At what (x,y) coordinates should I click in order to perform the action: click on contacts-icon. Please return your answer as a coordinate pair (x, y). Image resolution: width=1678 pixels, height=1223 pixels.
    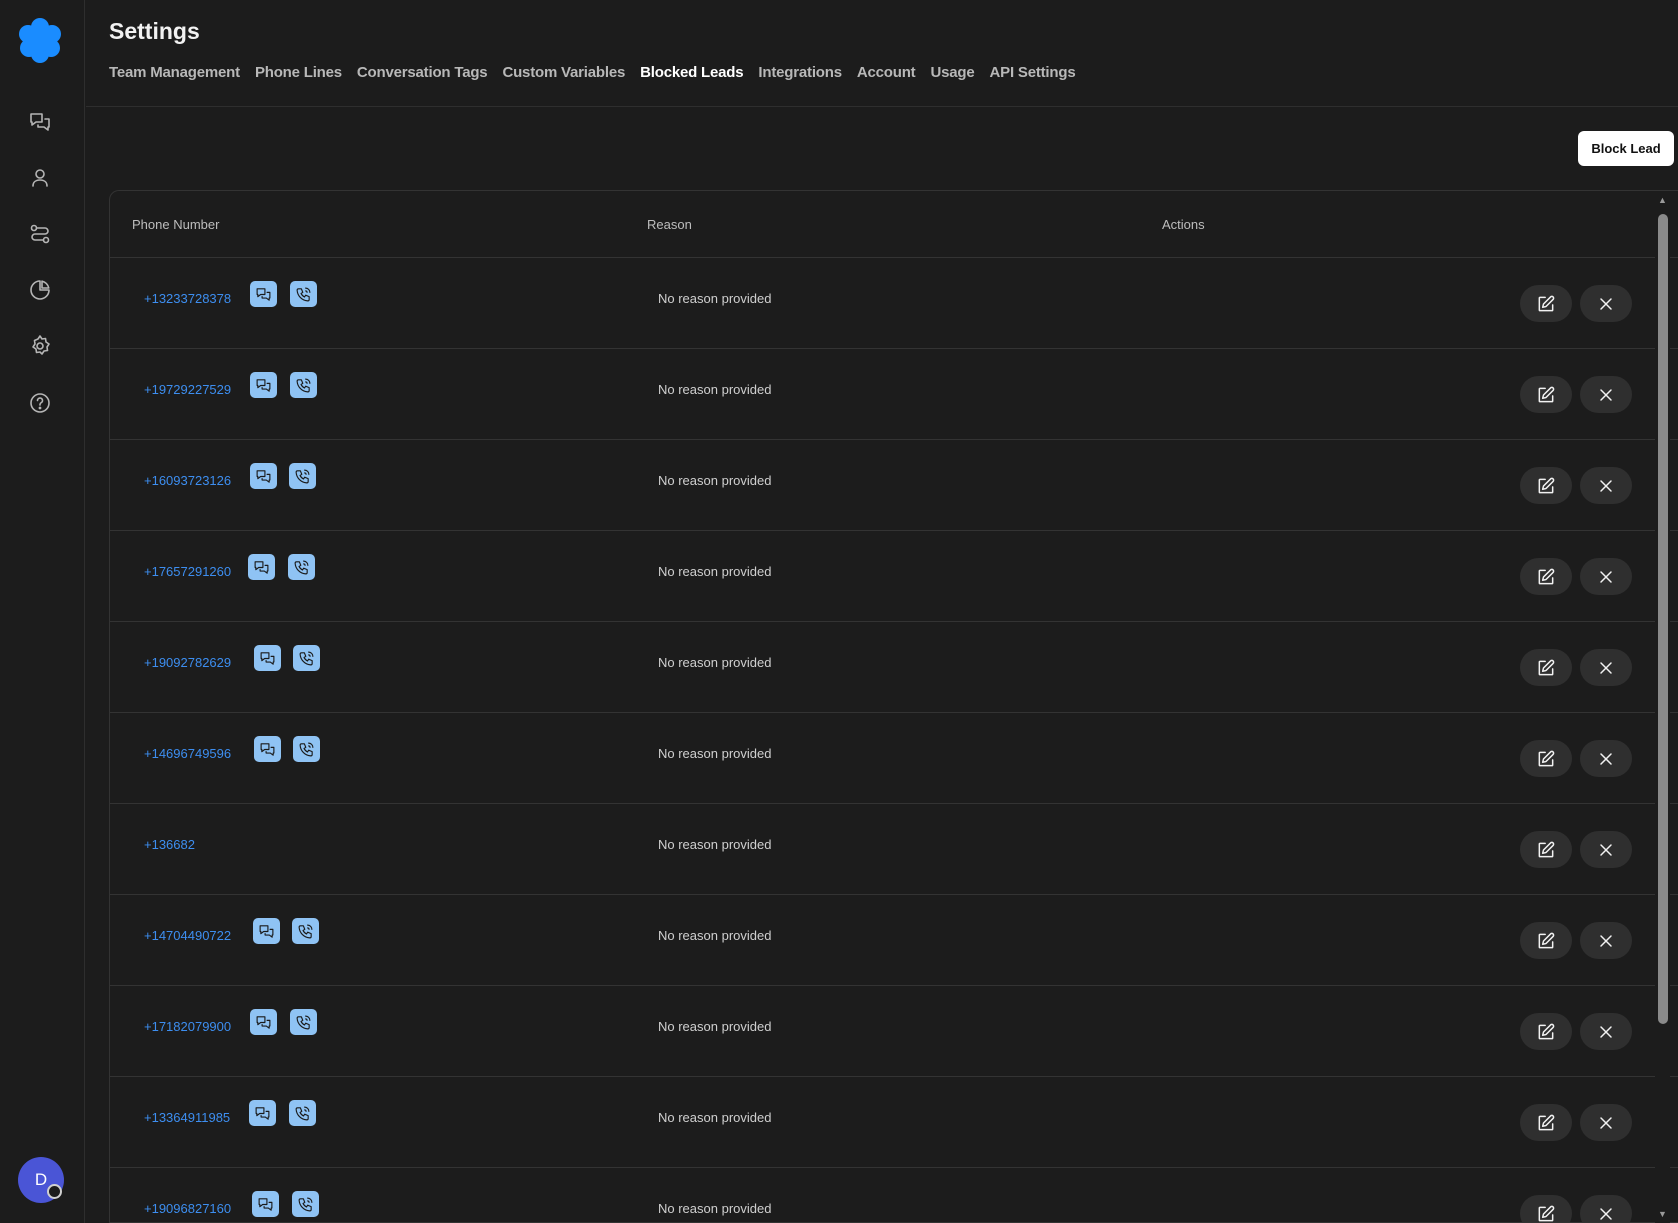
    Looking at the image, I should click on (40, 178).